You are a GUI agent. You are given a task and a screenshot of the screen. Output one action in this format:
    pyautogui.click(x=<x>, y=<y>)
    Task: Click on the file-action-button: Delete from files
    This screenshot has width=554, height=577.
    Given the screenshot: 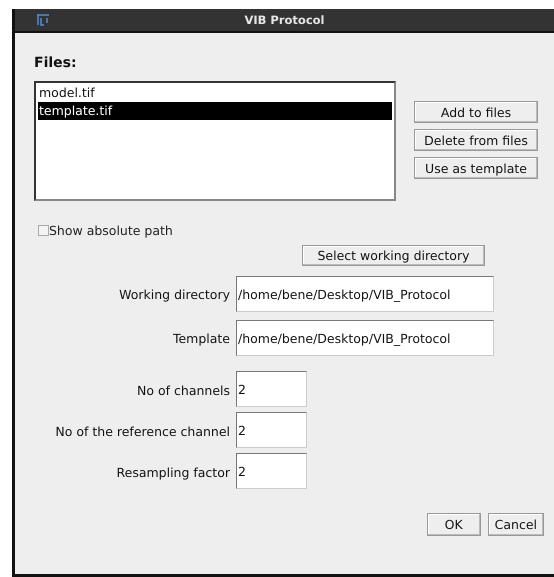 What is the action you would take?
    pyautogui.click(x=476, y=140)
    